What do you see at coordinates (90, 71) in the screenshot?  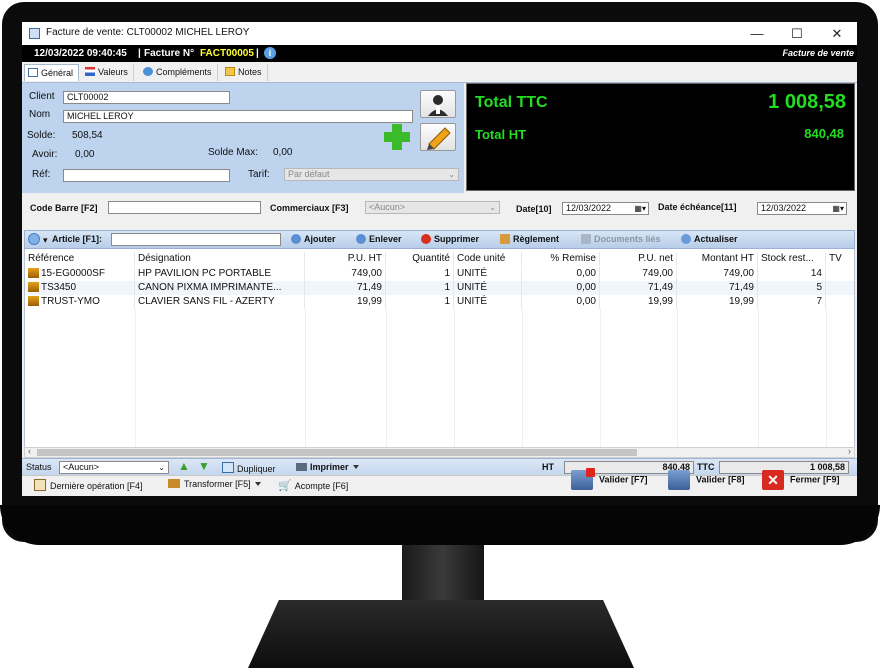 I see `values-icon` at bounding box center [90, 71].